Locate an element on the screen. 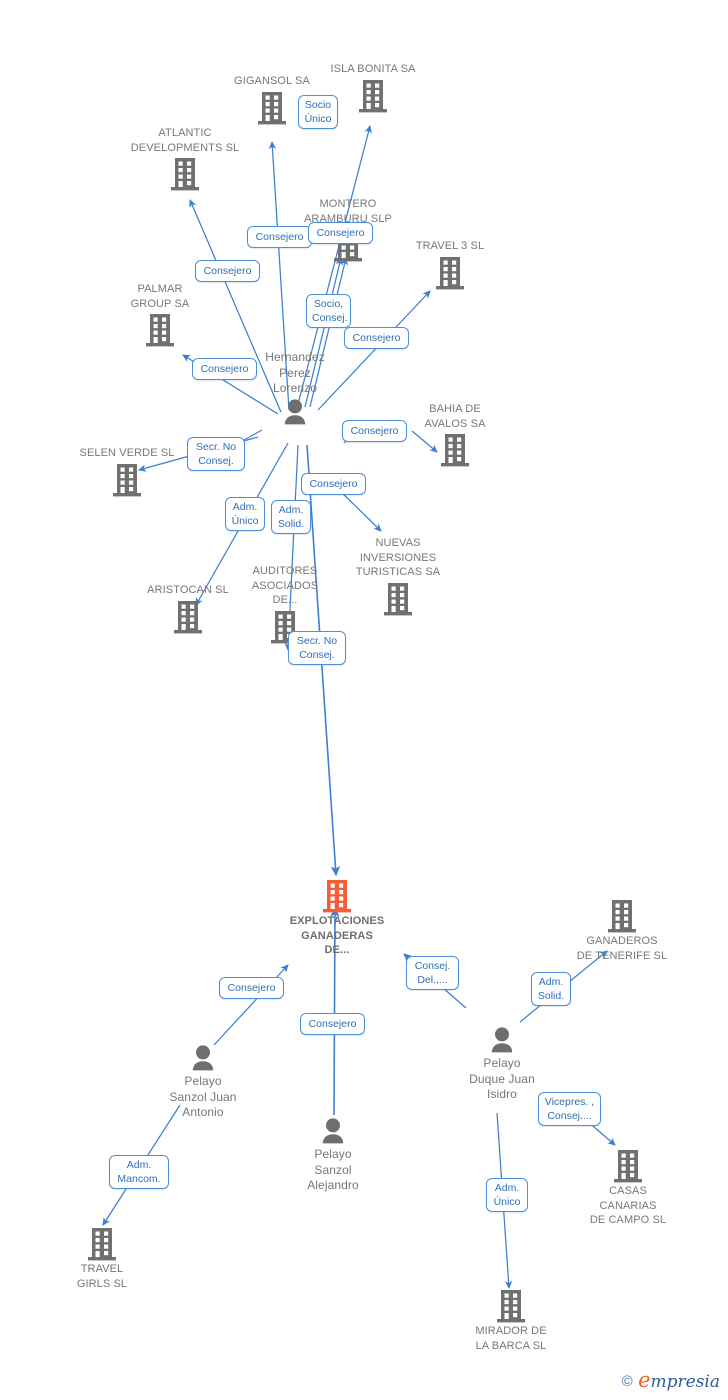  node-isla-bonita-label: ISLA BONITA SA is located at coordinates (373, 69).